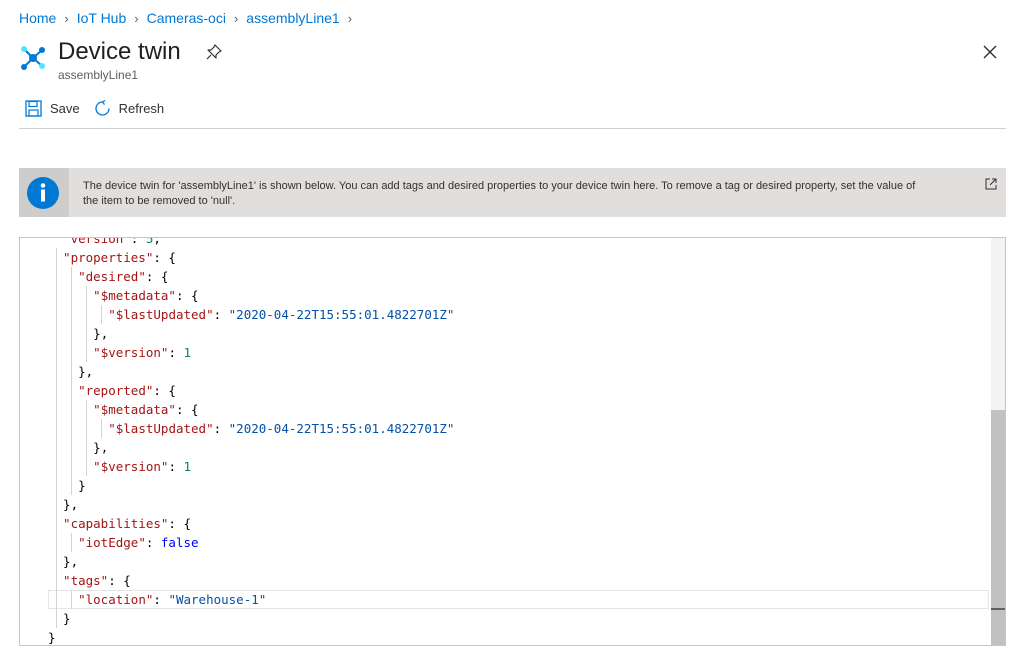  I want to click on save-button: Save, so click(52, 108).